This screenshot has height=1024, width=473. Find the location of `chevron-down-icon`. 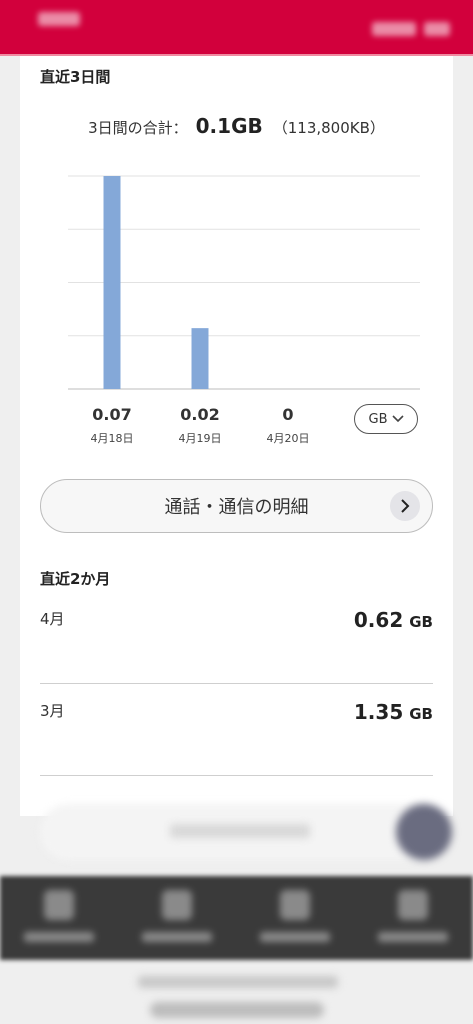

chevron-down-icon is located at coordinates (397, 419).